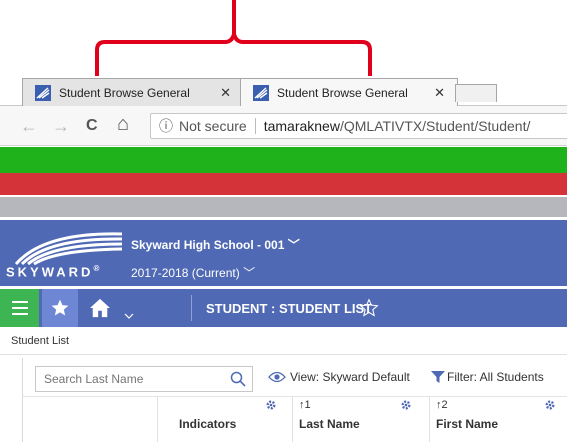  I want to click on forward-arrow-icon: →, so click(61, 126).